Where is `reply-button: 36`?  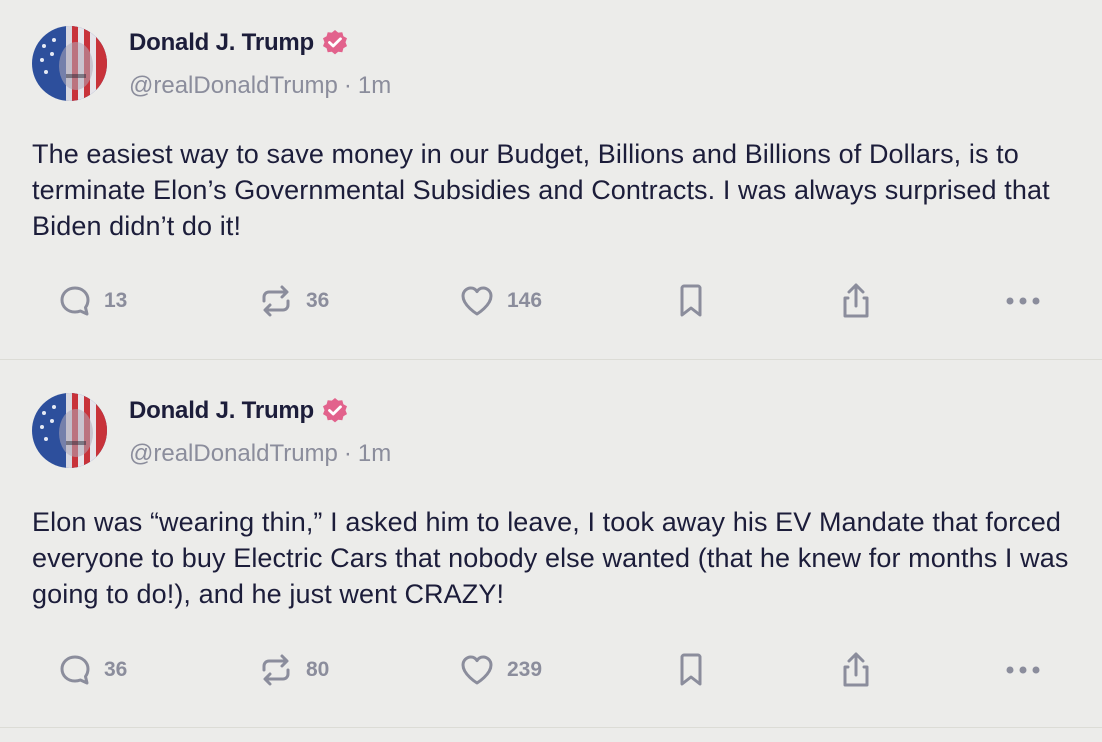 reply-button: 36 is located at coordinates (92, 670).